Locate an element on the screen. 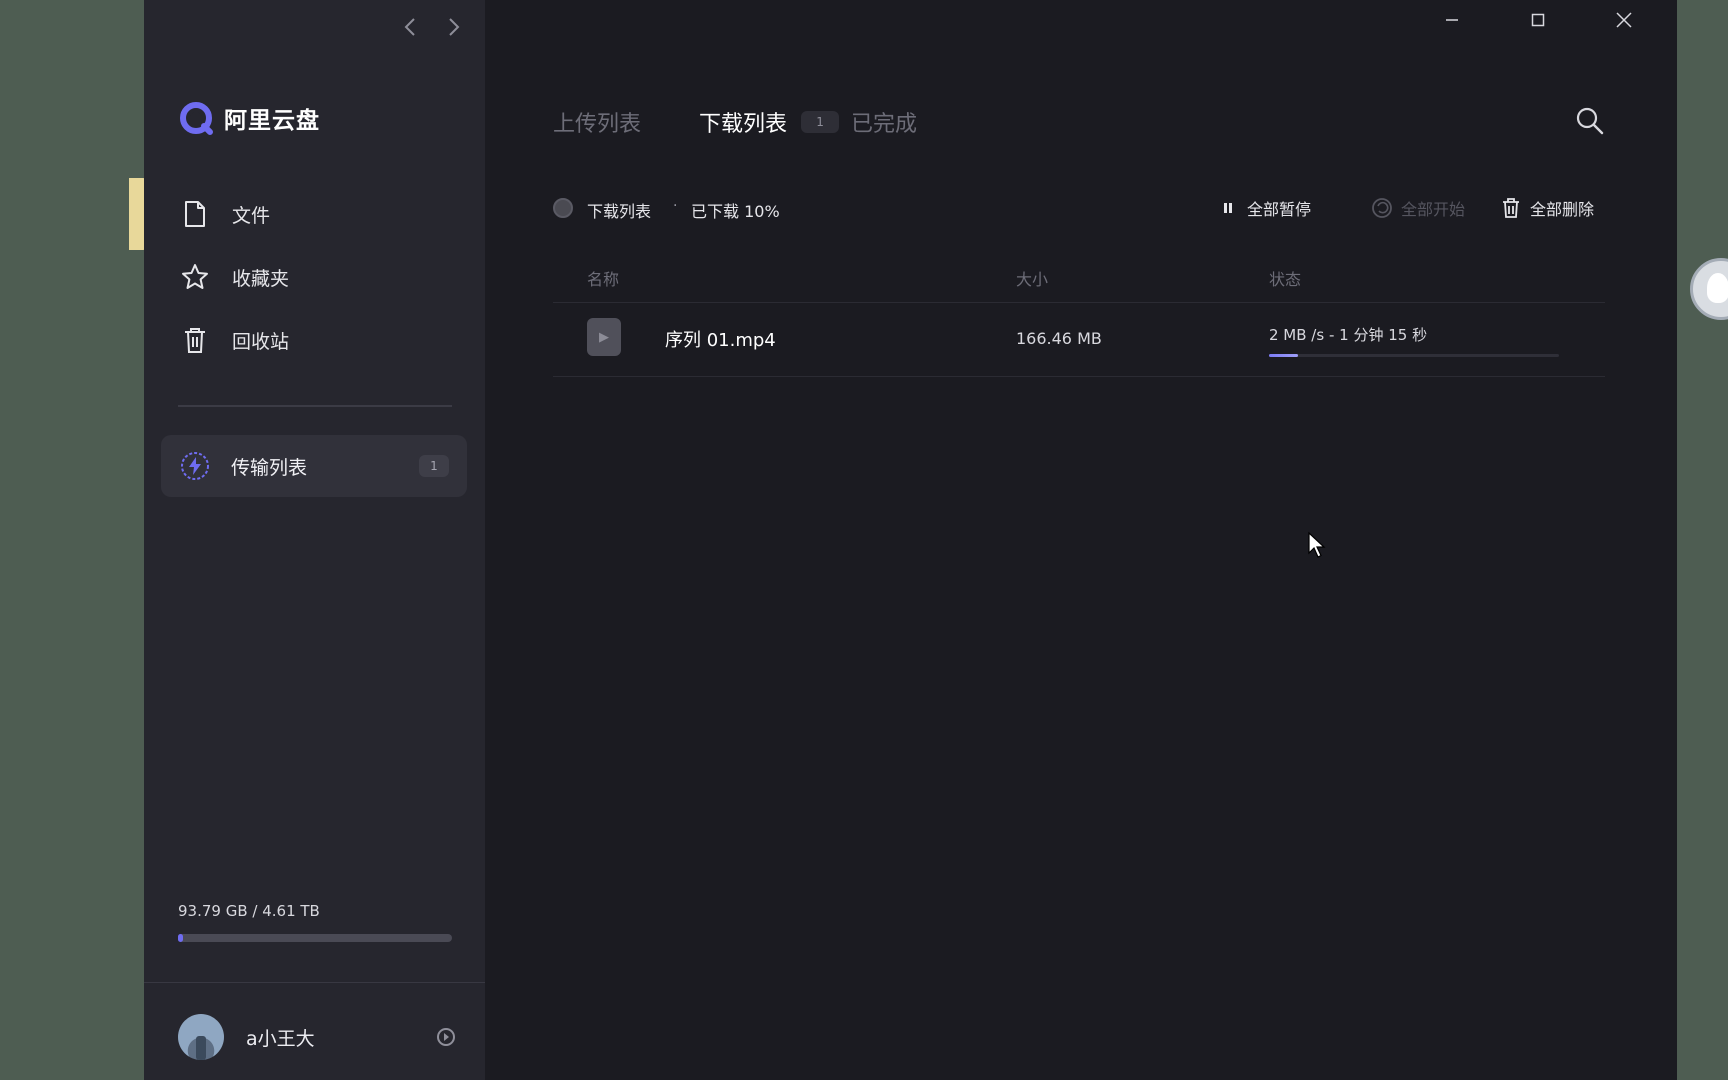  table-header: 名称 大小 状态 is located at coordinates (1079, 282).